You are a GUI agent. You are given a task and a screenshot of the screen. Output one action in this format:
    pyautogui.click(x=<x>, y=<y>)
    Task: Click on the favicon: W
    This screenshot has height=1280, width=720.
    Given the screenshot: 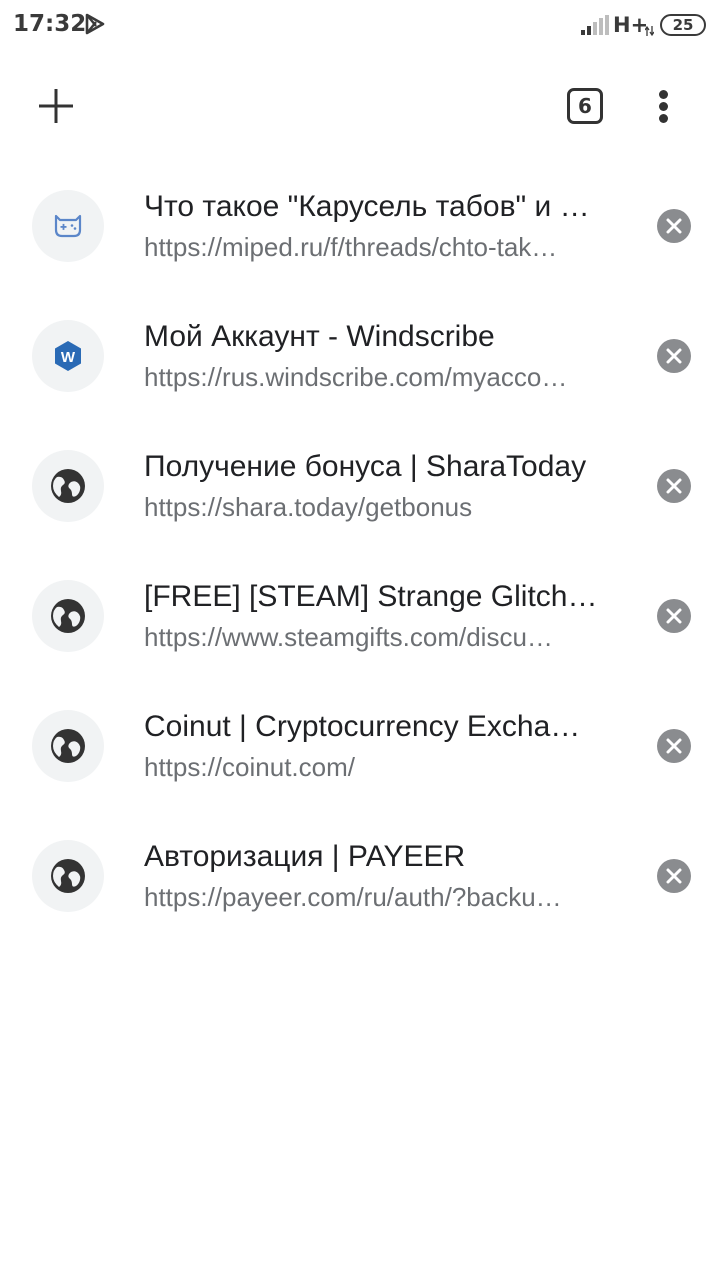 What is the action you would take?
    pyautogui.click(x=68, y=356)
    